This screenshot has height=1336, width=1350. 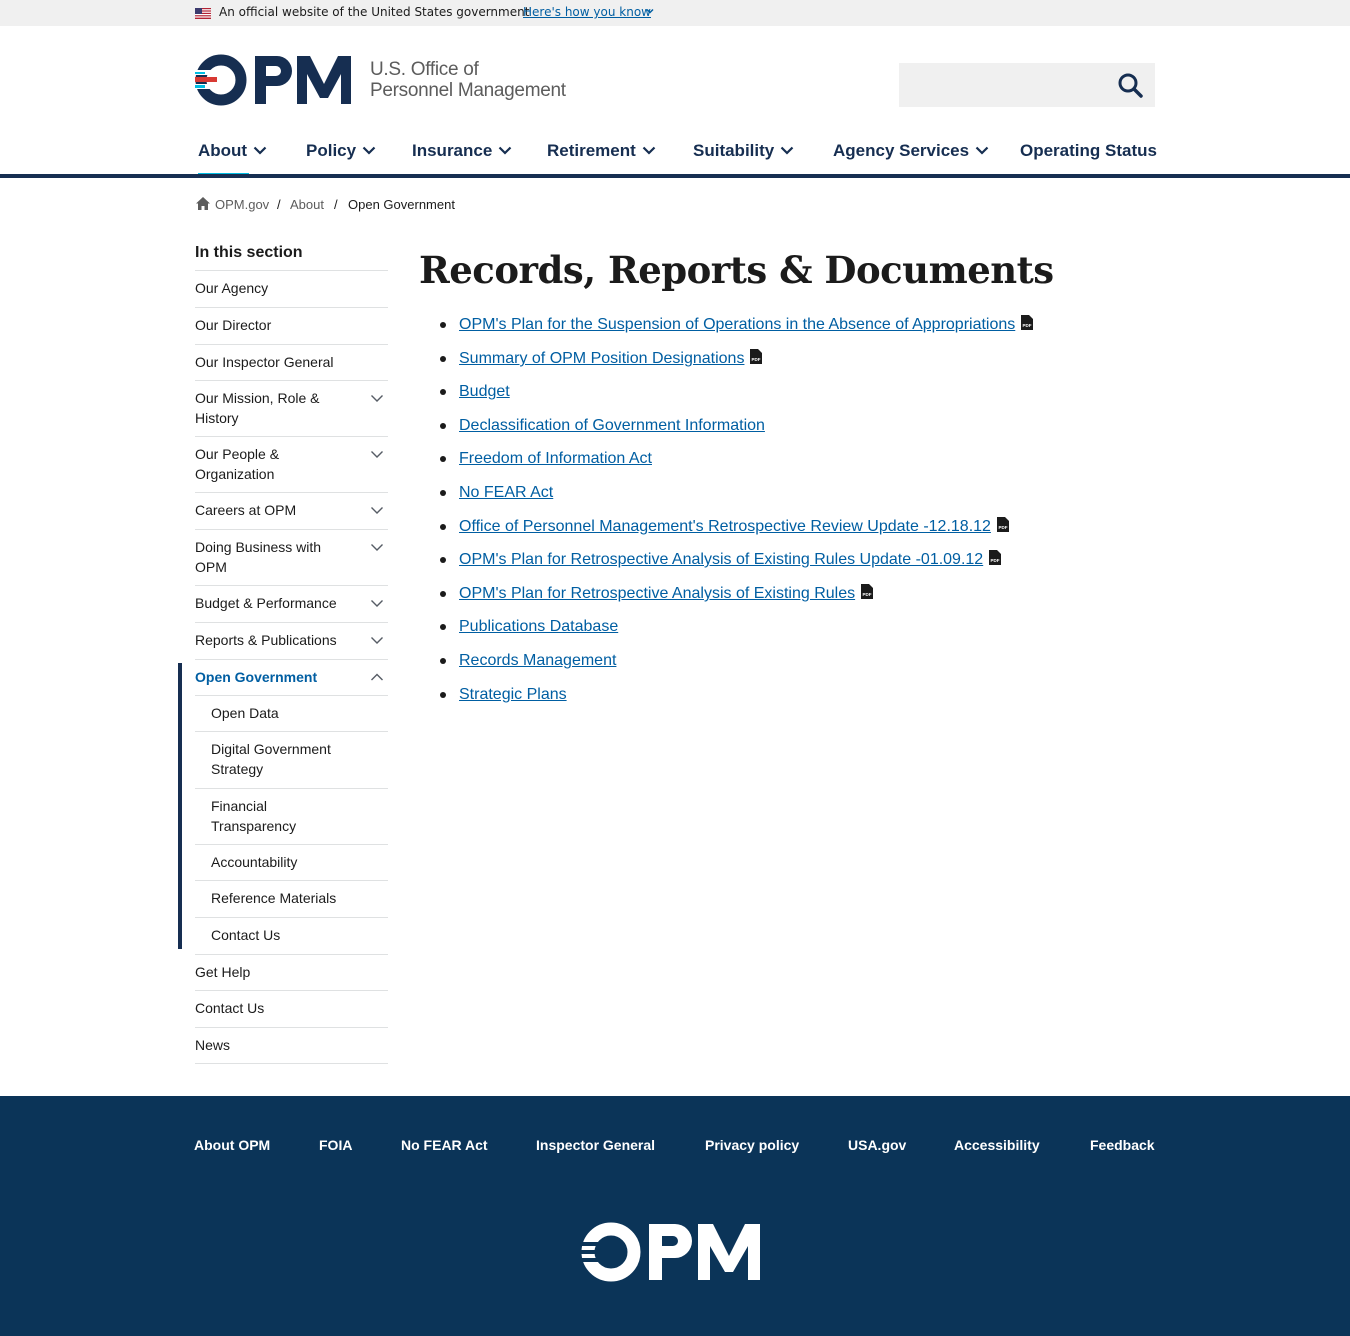 I want to click on sidebar-item-inspector-general: Our Inspector General, so click(x=291, y=362).